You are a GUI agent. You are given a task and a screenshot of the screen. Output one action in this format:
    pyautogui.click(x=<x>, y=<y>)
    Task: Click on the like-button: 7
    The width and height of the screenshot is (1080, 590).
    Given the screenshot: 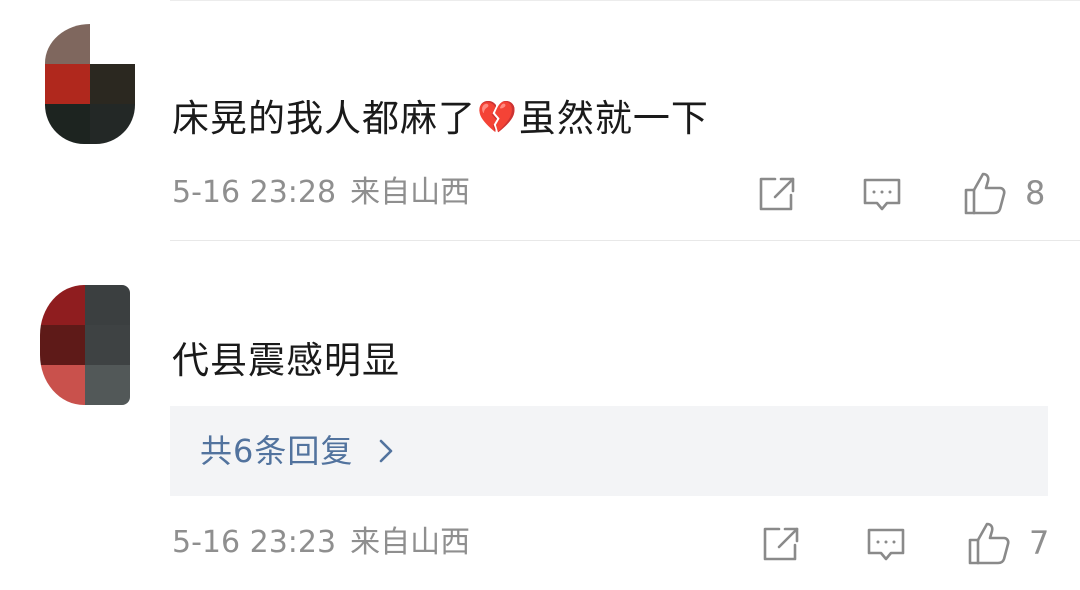 What is the action you would take?
    pyautogui.click(x=1008, y=543)
    